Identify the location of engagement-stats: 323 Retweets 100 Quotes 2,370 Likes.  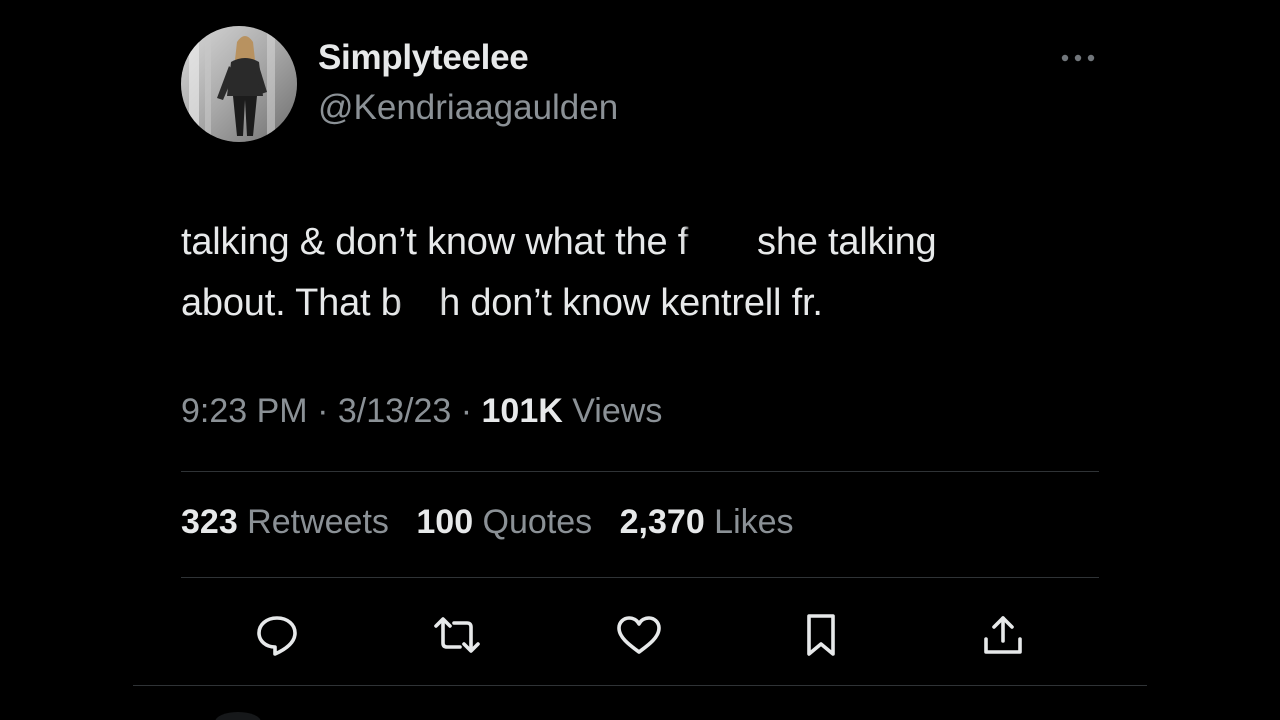
(496, 522).